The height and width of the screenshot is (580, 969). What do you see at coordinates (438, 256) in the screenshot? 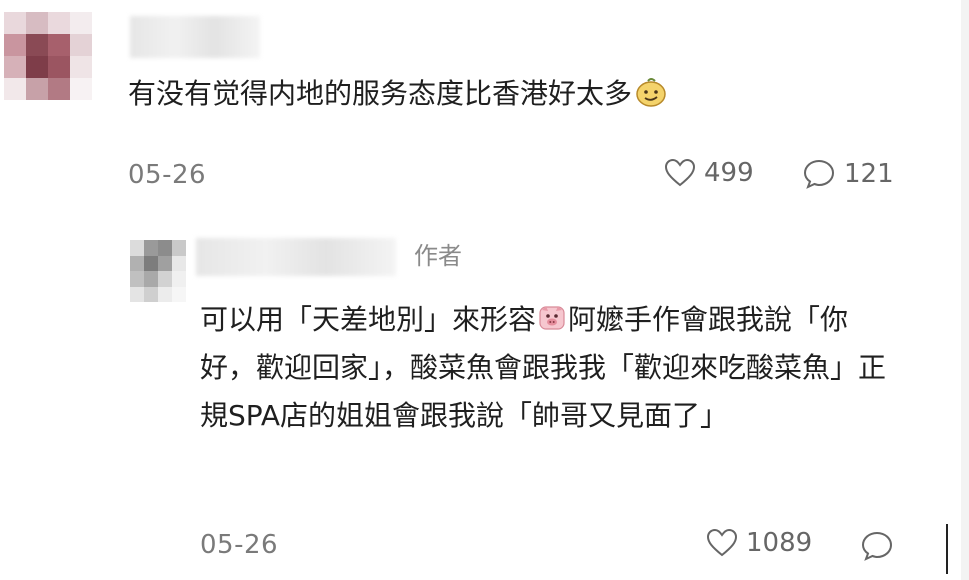
I see `author-tag: 作者` at bounding box center [438, 256].